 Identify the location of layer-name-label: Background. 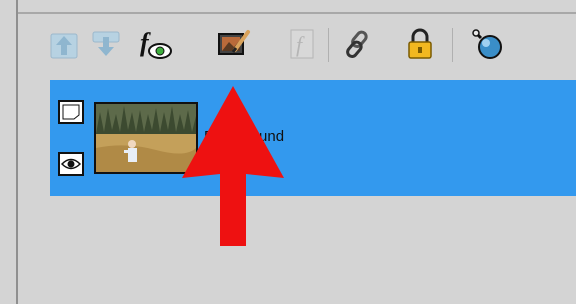
(244, 136).